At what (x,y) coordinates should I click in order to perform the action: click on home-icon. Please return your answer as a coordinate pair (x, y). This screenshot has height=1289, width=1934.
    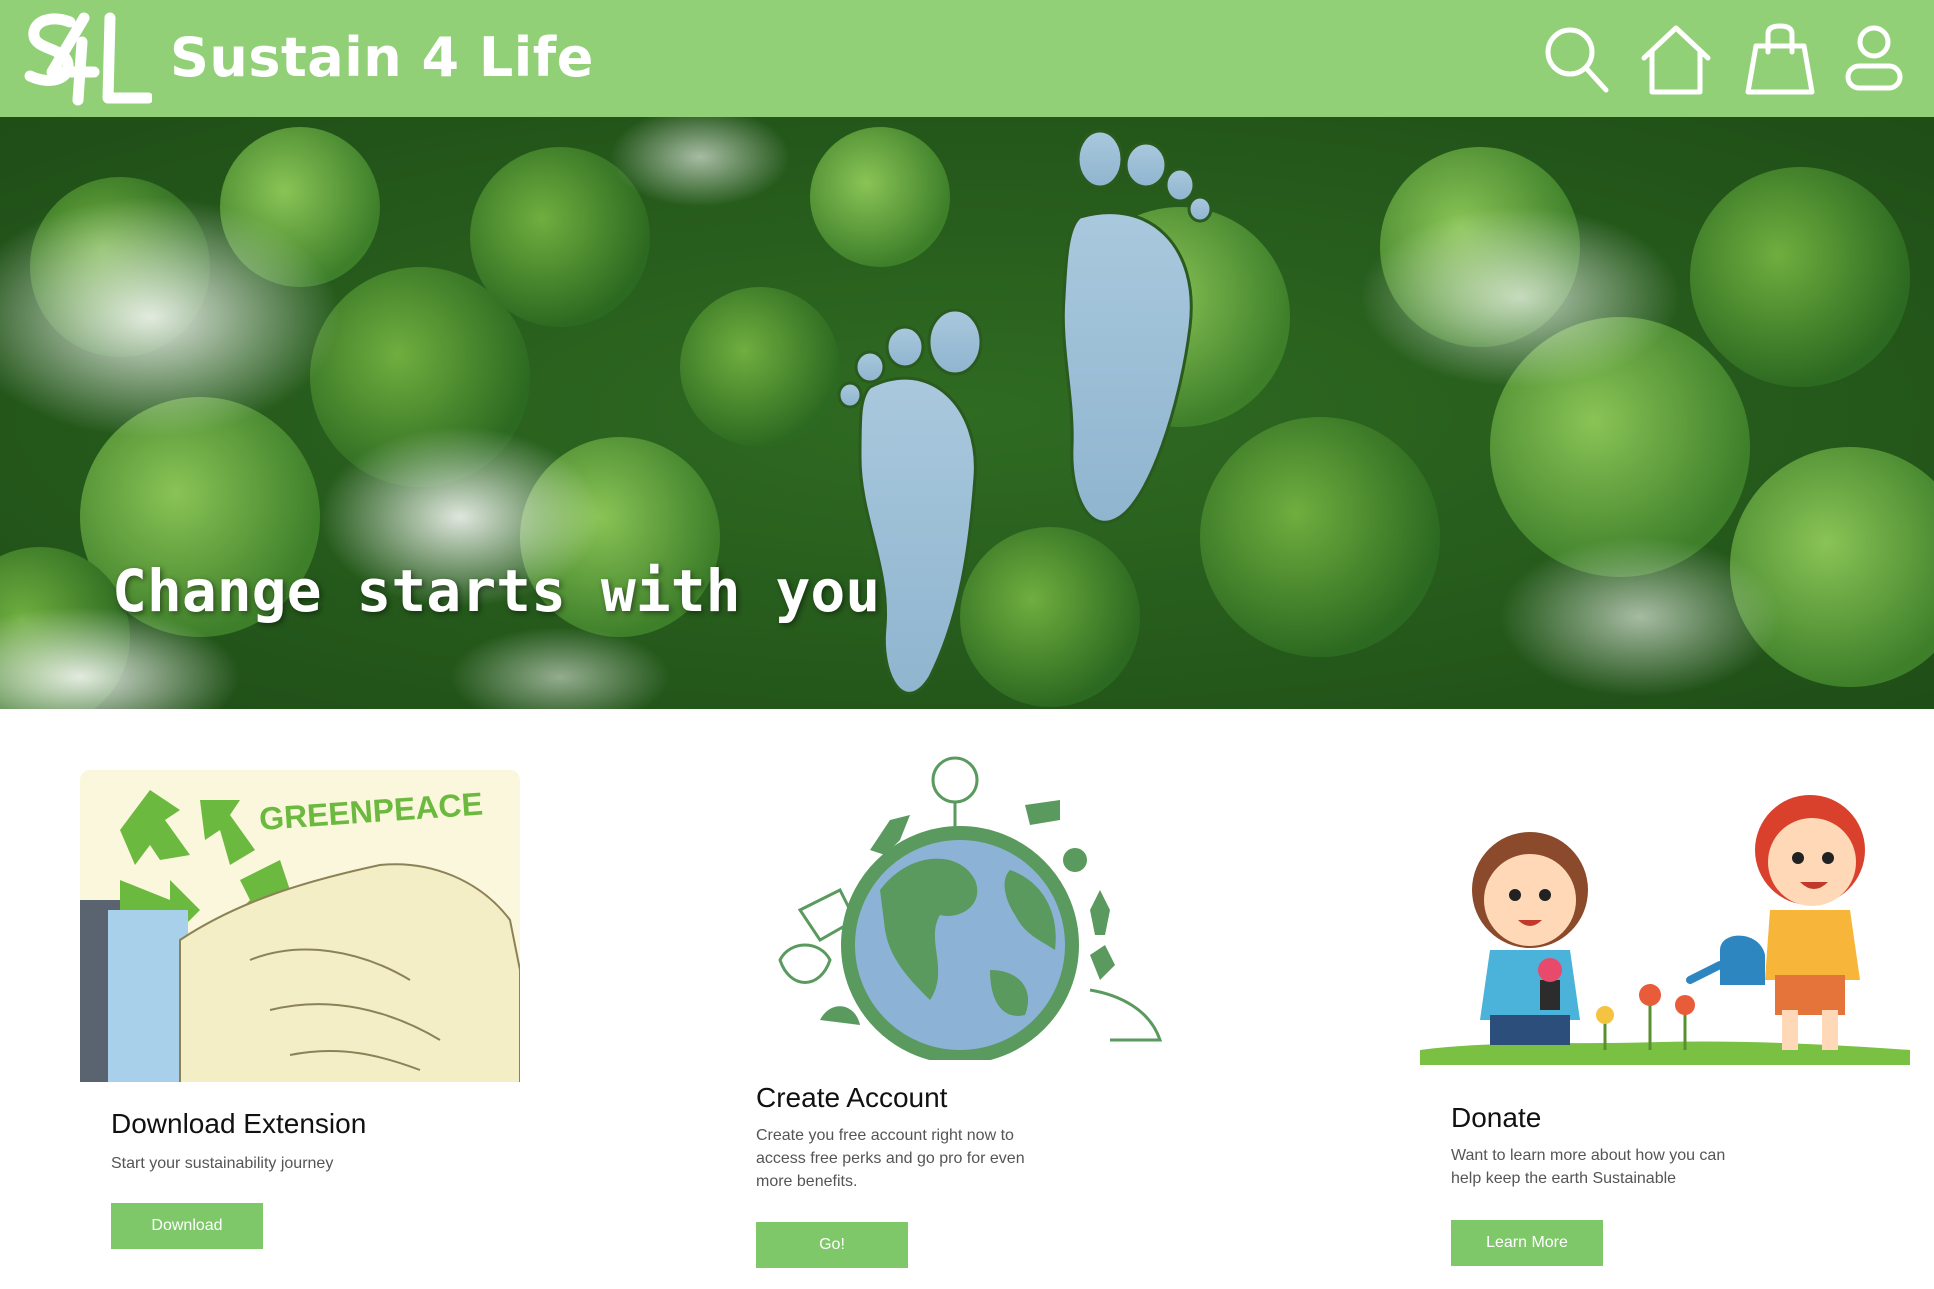
    Looking at the image, I should click on (1676, 60).